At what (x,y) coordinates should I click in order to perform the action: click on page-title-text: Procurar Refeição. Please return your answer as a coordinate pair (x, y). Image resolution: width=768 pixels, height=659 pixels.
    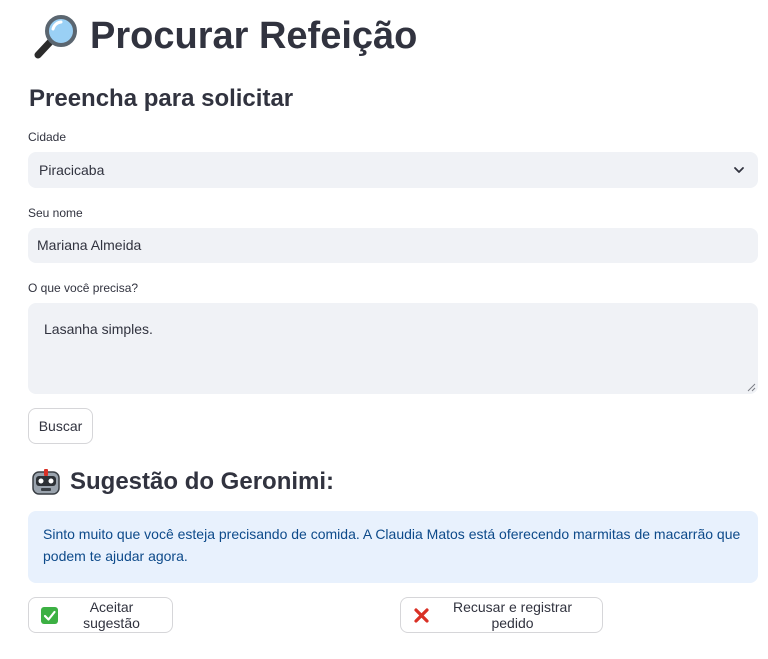
    Looking at the image, I should click on (254, 36).